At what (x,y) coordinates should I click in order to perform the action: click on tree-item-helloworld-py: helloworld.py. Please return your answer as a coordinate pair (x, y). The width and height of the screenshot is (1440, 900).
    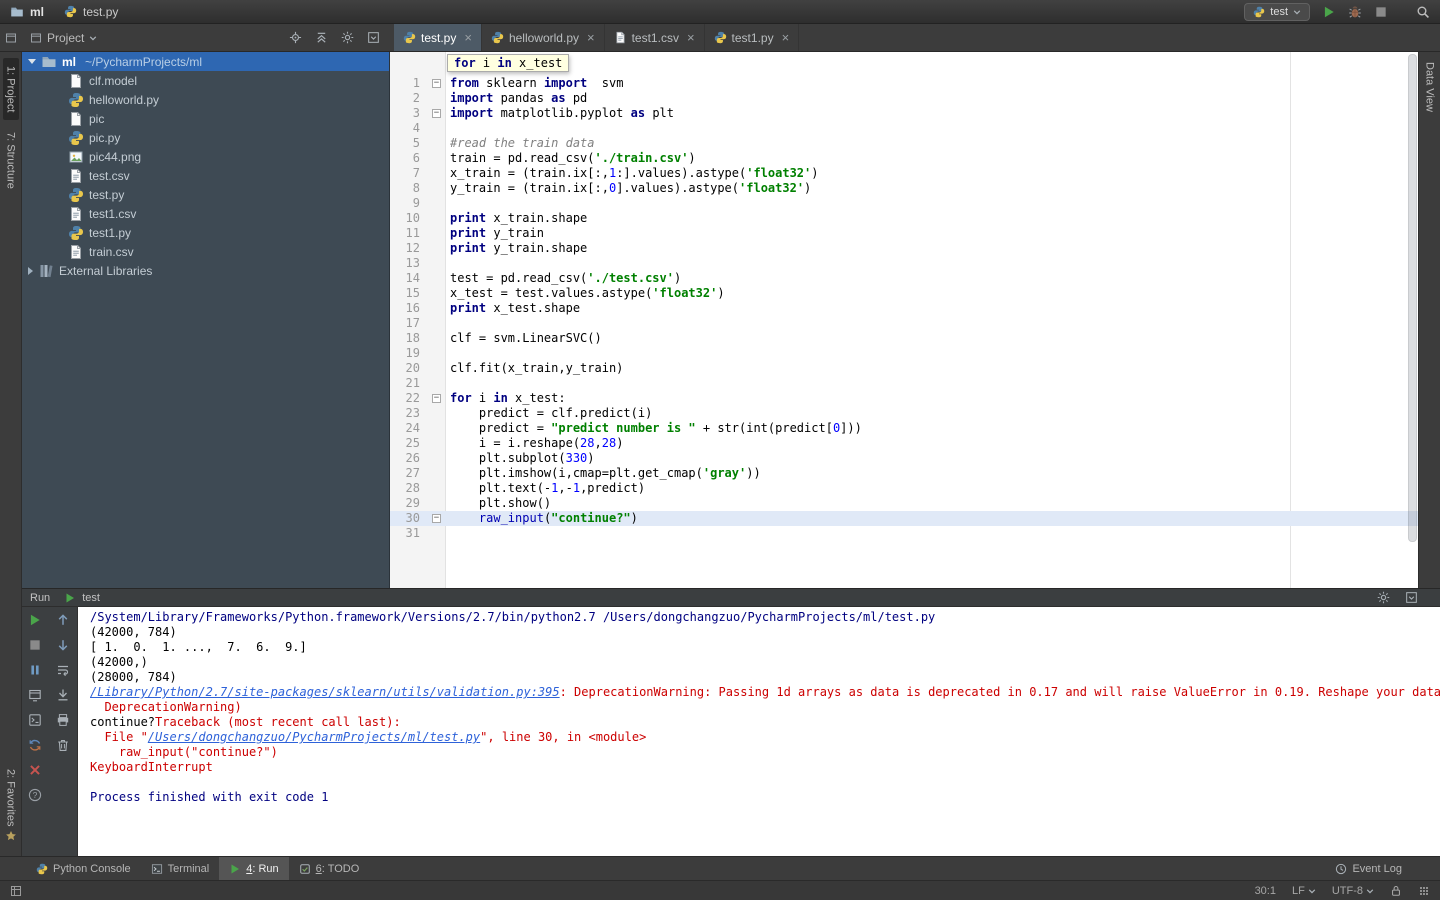
    Looking at the image, I should click on (205, 99).